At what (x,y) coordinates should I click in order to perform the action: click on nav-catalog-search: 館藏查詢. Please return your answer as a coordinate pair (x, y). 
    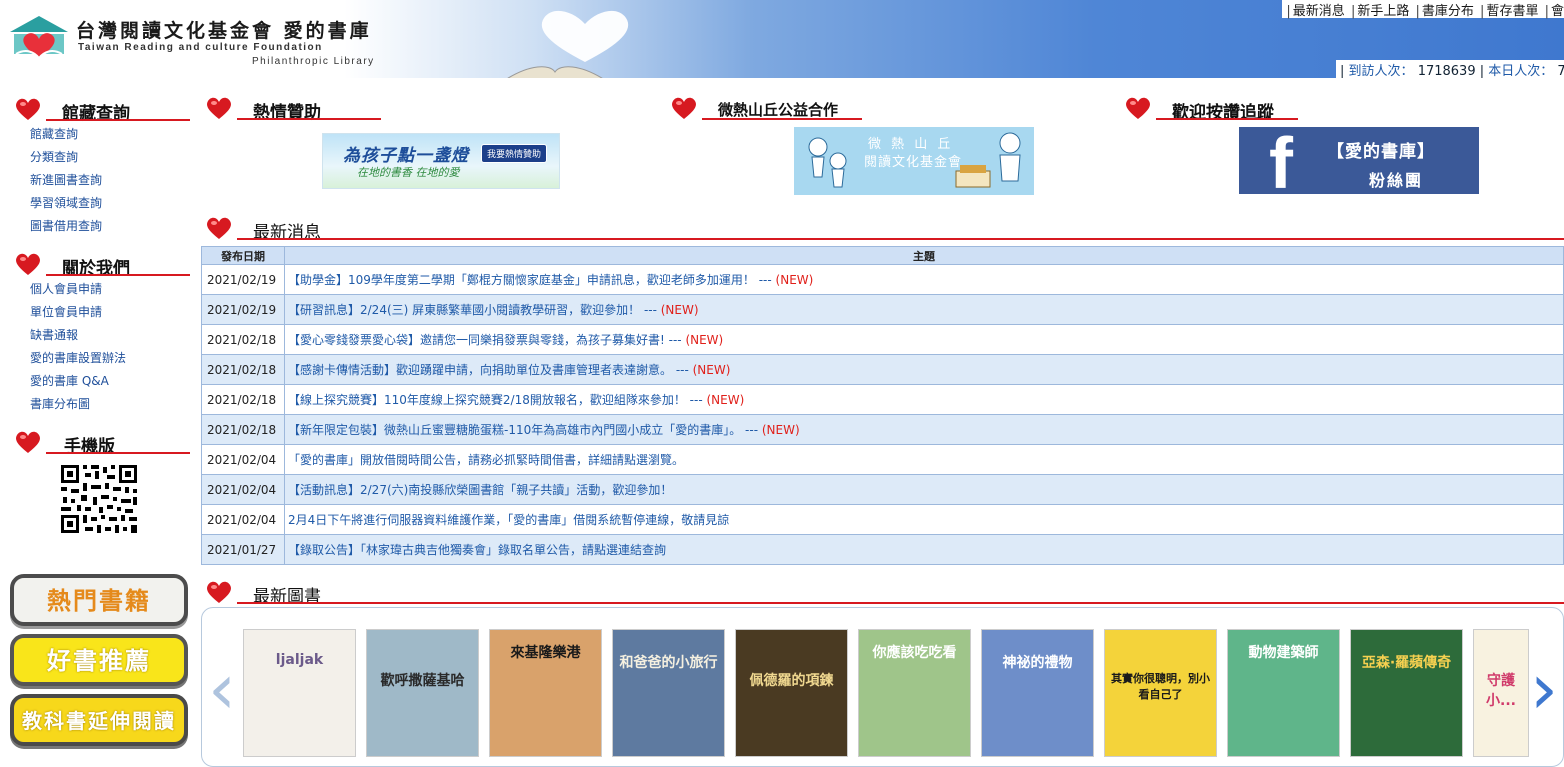
    Looking at the image, I should click on (66, 134).